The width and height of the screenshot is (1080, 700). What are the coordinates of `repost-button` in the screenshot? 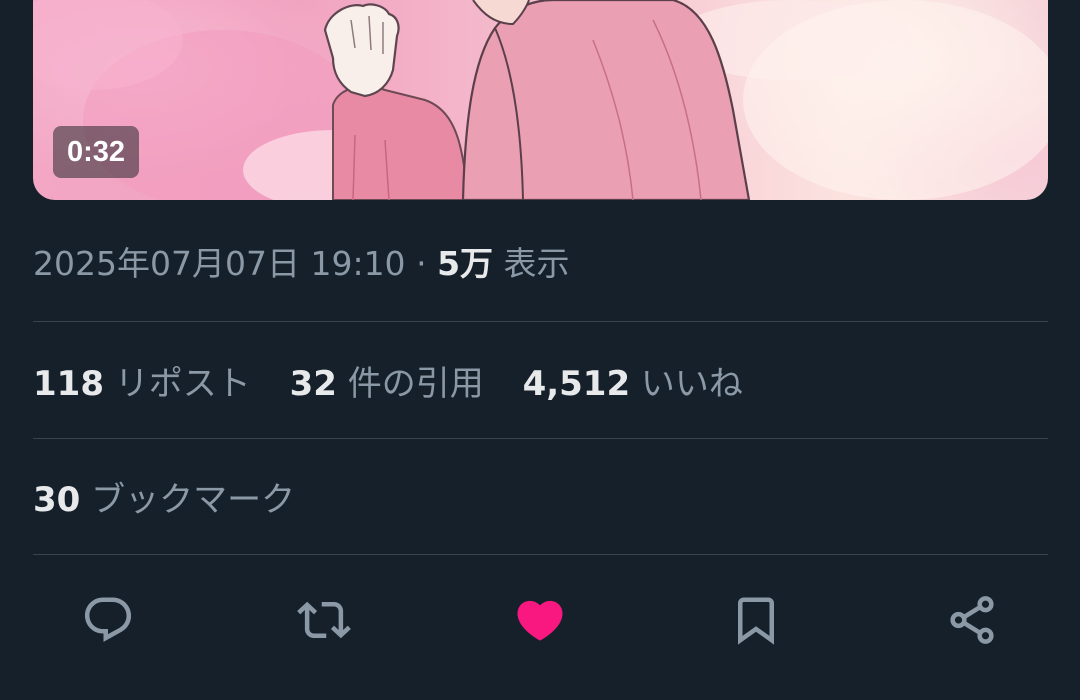 It's located at (324, 620).